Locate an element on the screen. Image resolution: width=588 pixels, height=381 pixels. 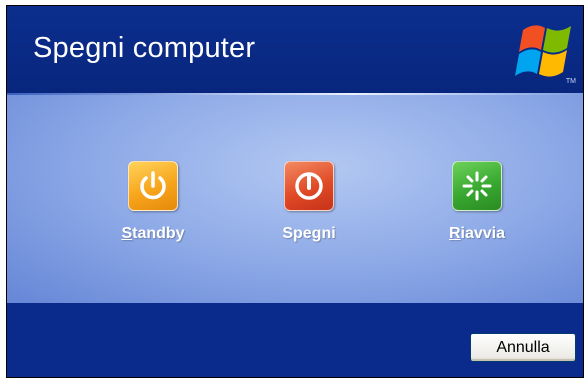
trademark-mark: TM is located at coordinates (570, 81).